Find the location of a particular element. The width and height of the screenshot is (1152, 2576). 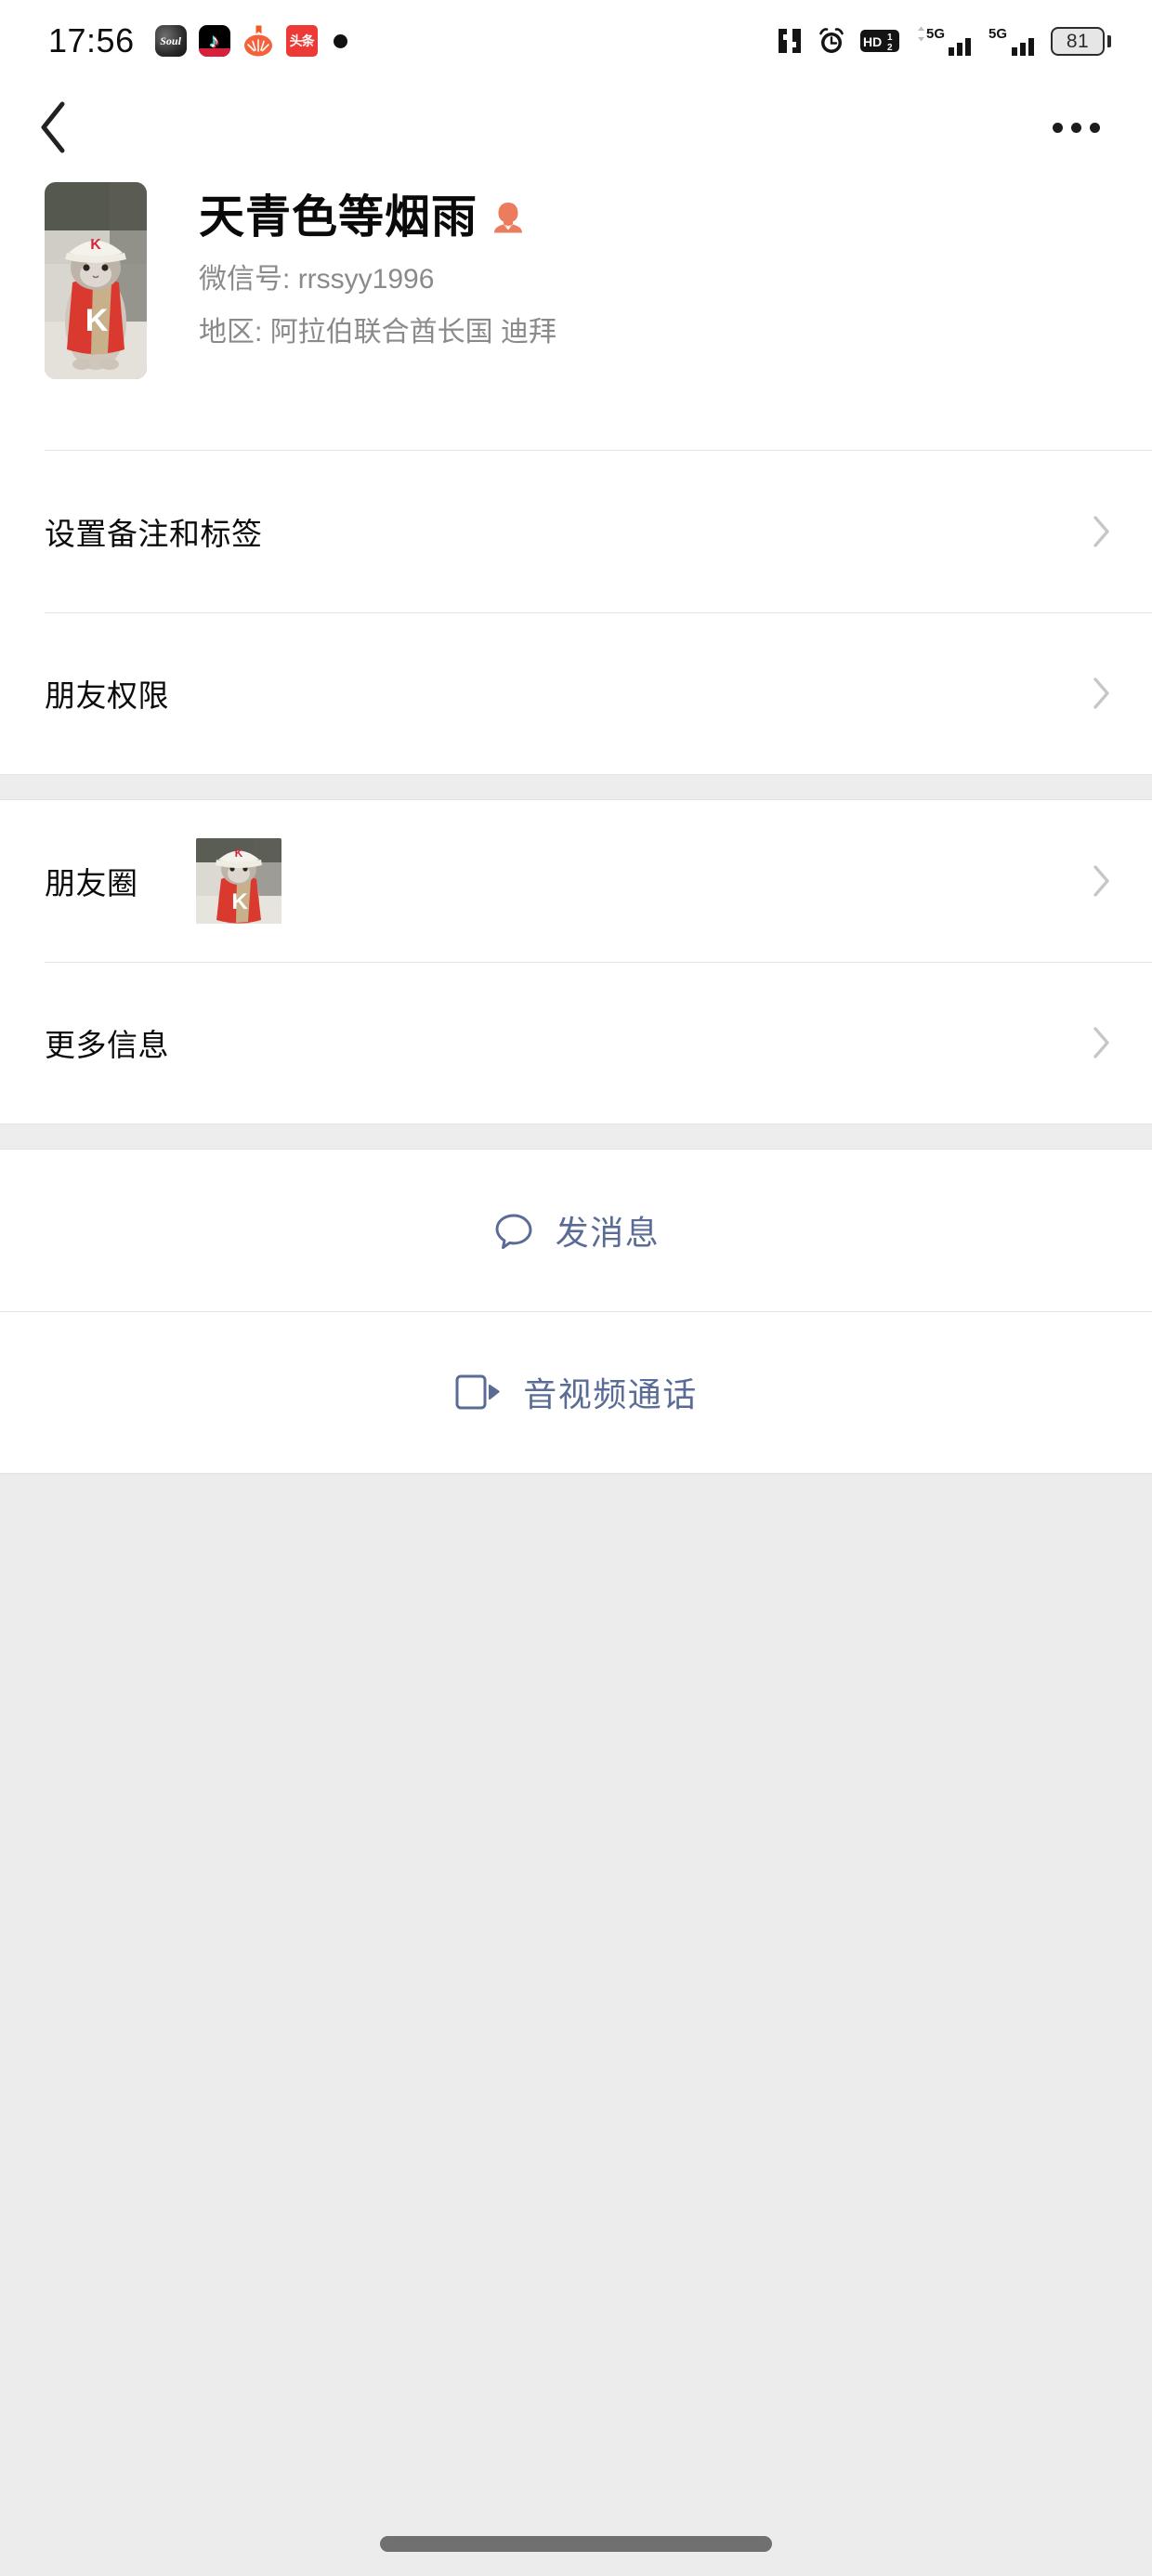

profile-name: 天青色等烟雨 is located at coordinates (338, 217).